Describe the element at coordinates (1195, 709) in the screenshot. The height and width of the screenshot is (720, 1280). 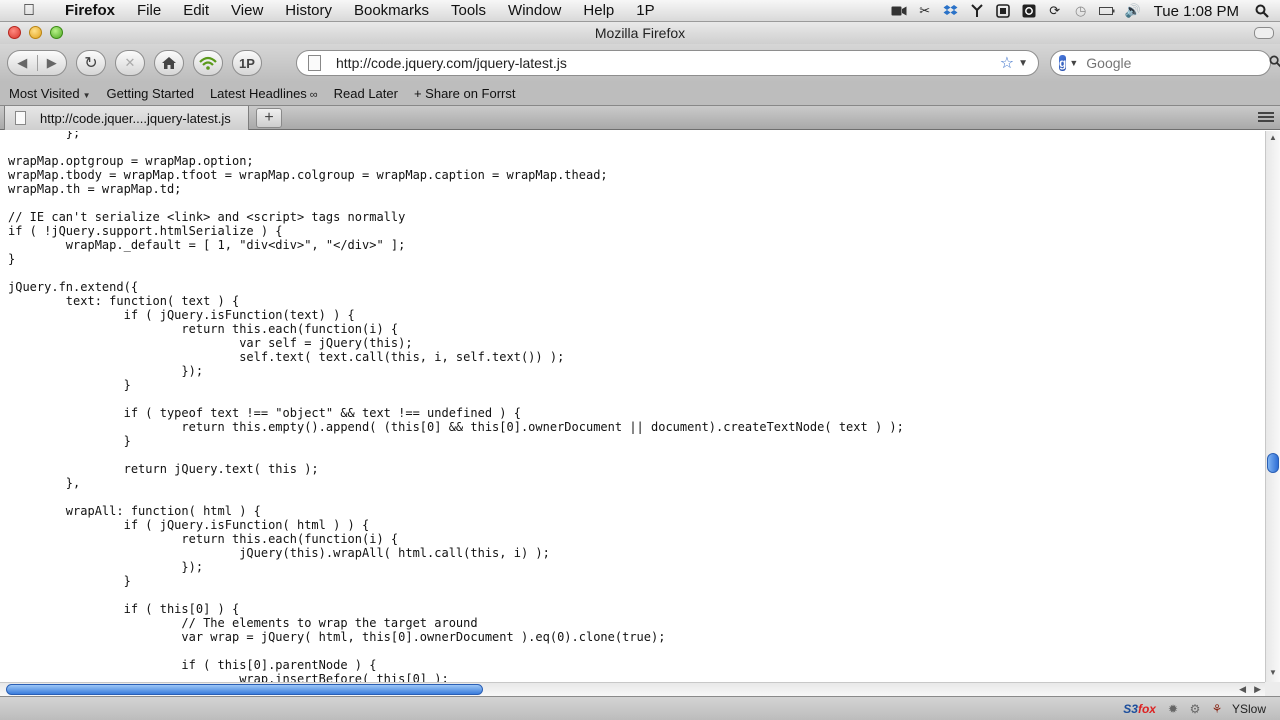
I see `settings-icon: ⚙` at that location.